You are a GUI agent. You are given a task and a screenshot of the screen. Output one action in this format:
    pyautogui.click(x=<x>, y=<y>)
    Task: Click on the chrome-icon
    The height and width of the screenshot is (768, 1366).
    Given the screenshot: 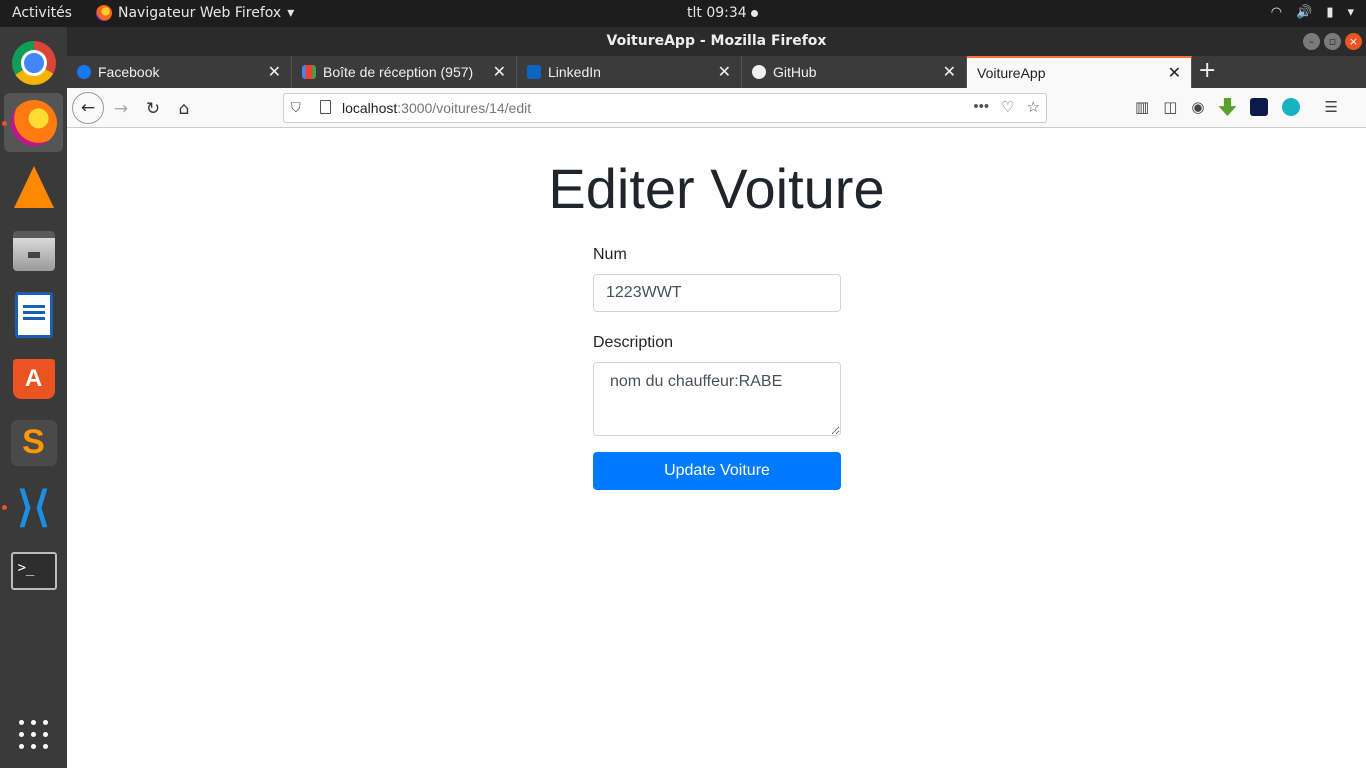 What is the action you would take?
    pyautogui.click(x=33, y=62)
    